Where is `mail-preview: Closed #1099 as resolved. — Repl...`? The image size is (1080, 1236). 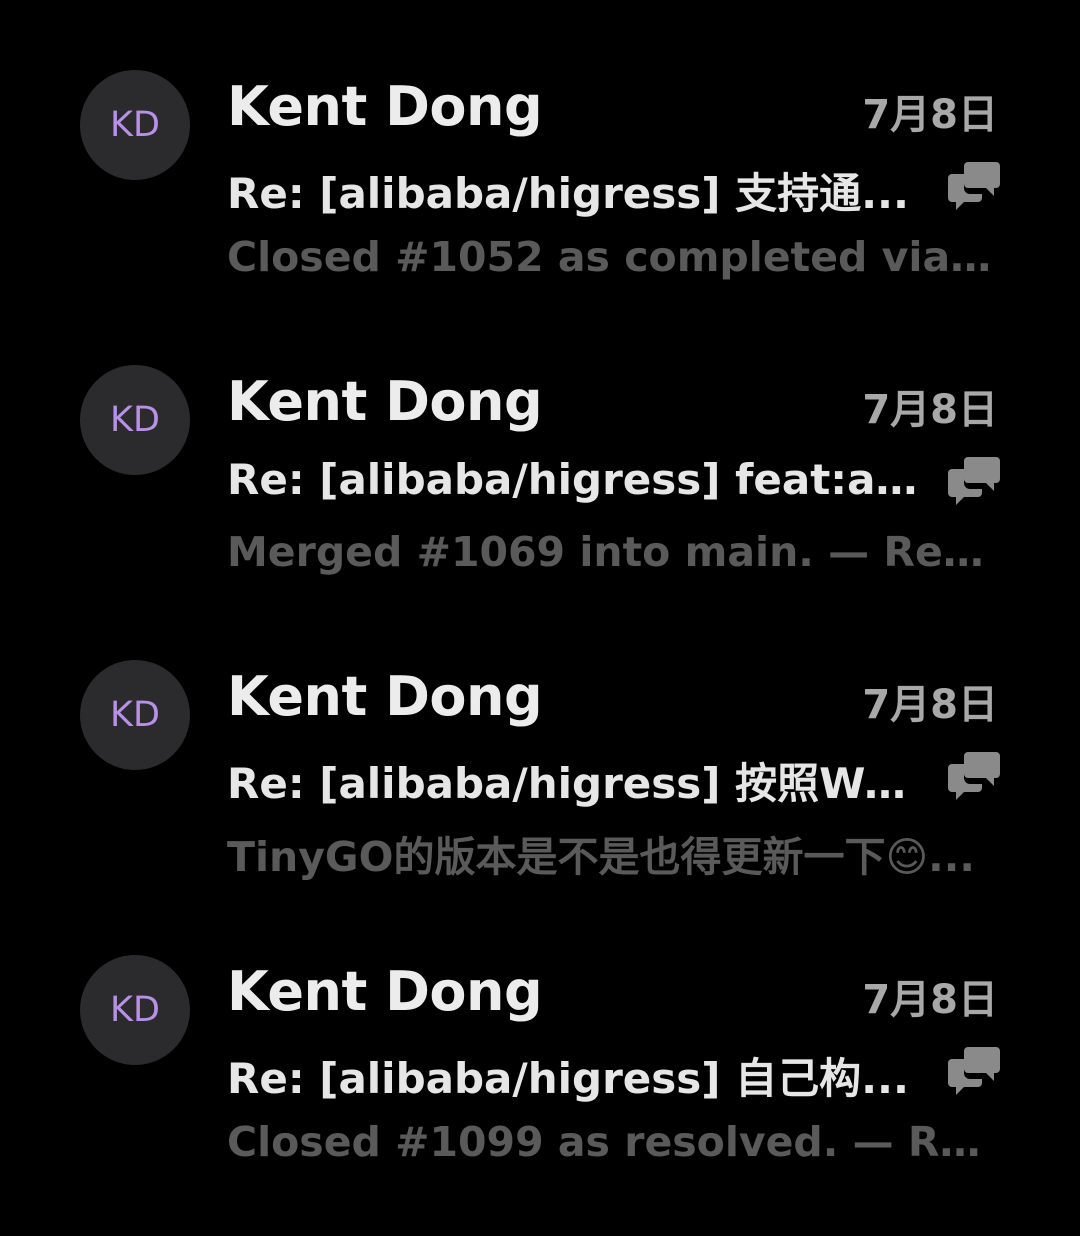 mail-preview: Closed #1099 as resolved. — Repl... is located at coordinates (609, 1142).